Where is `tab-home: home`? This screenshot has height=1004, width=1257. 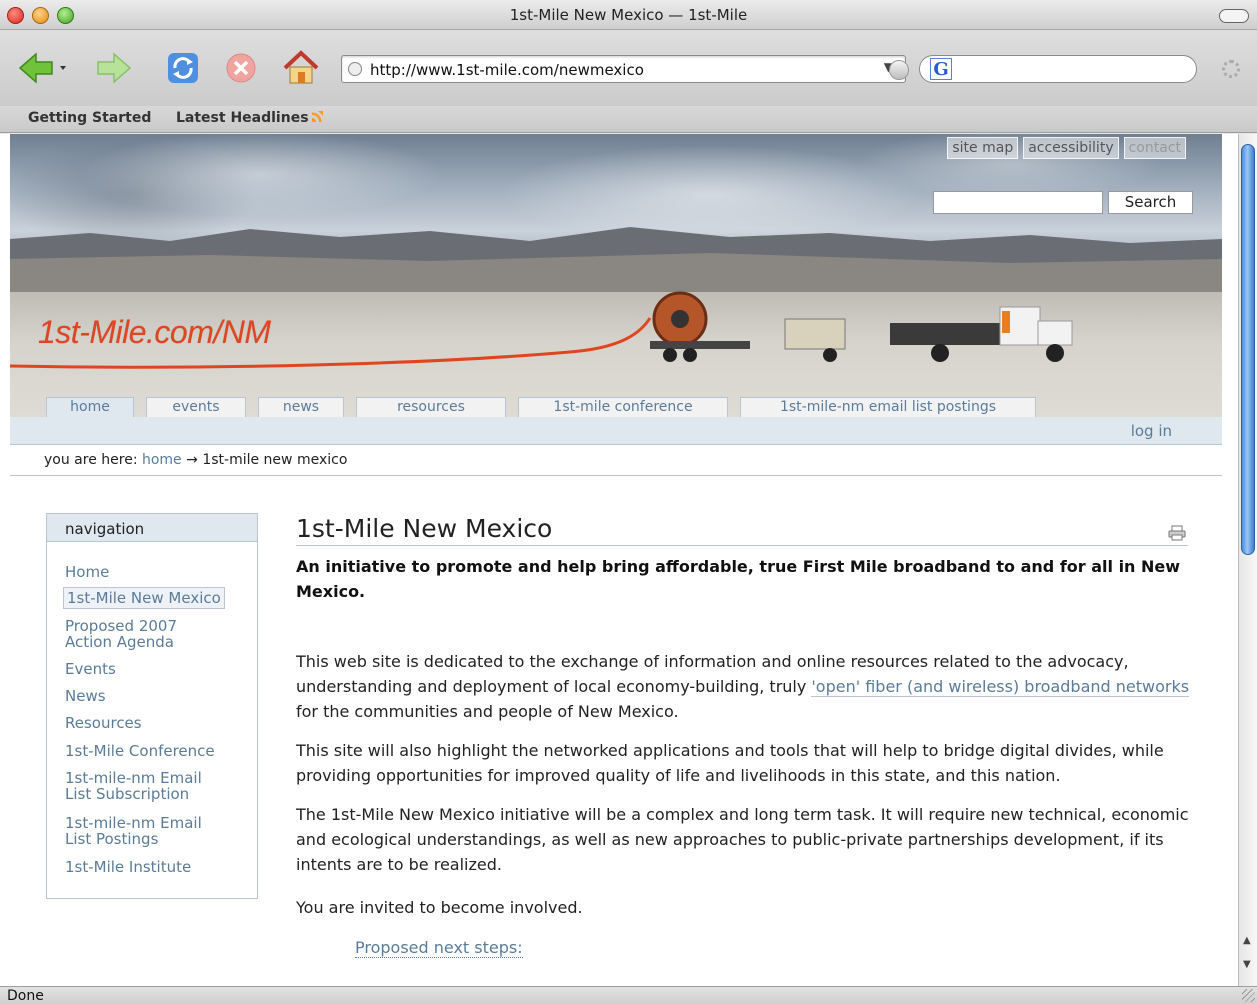
tab-home: home is located at coordinates (90, 407).